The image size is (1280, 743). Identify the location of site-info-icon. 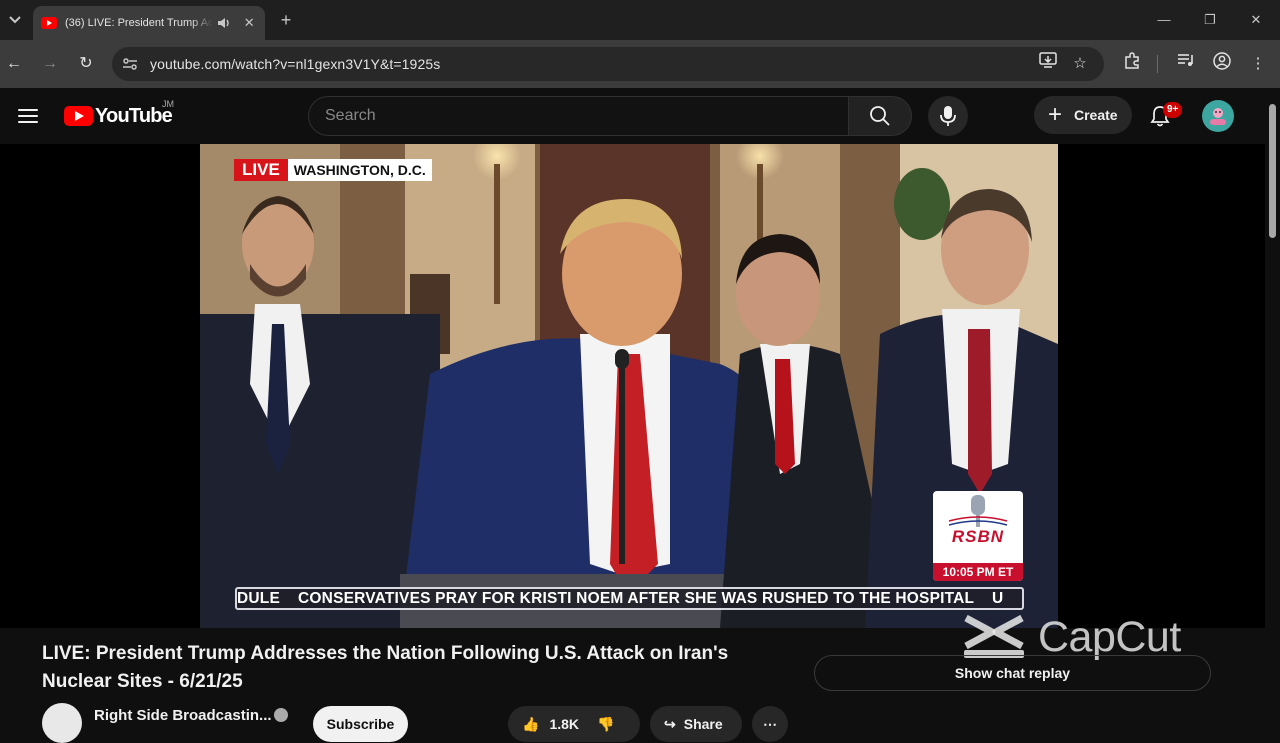
(130, 64).